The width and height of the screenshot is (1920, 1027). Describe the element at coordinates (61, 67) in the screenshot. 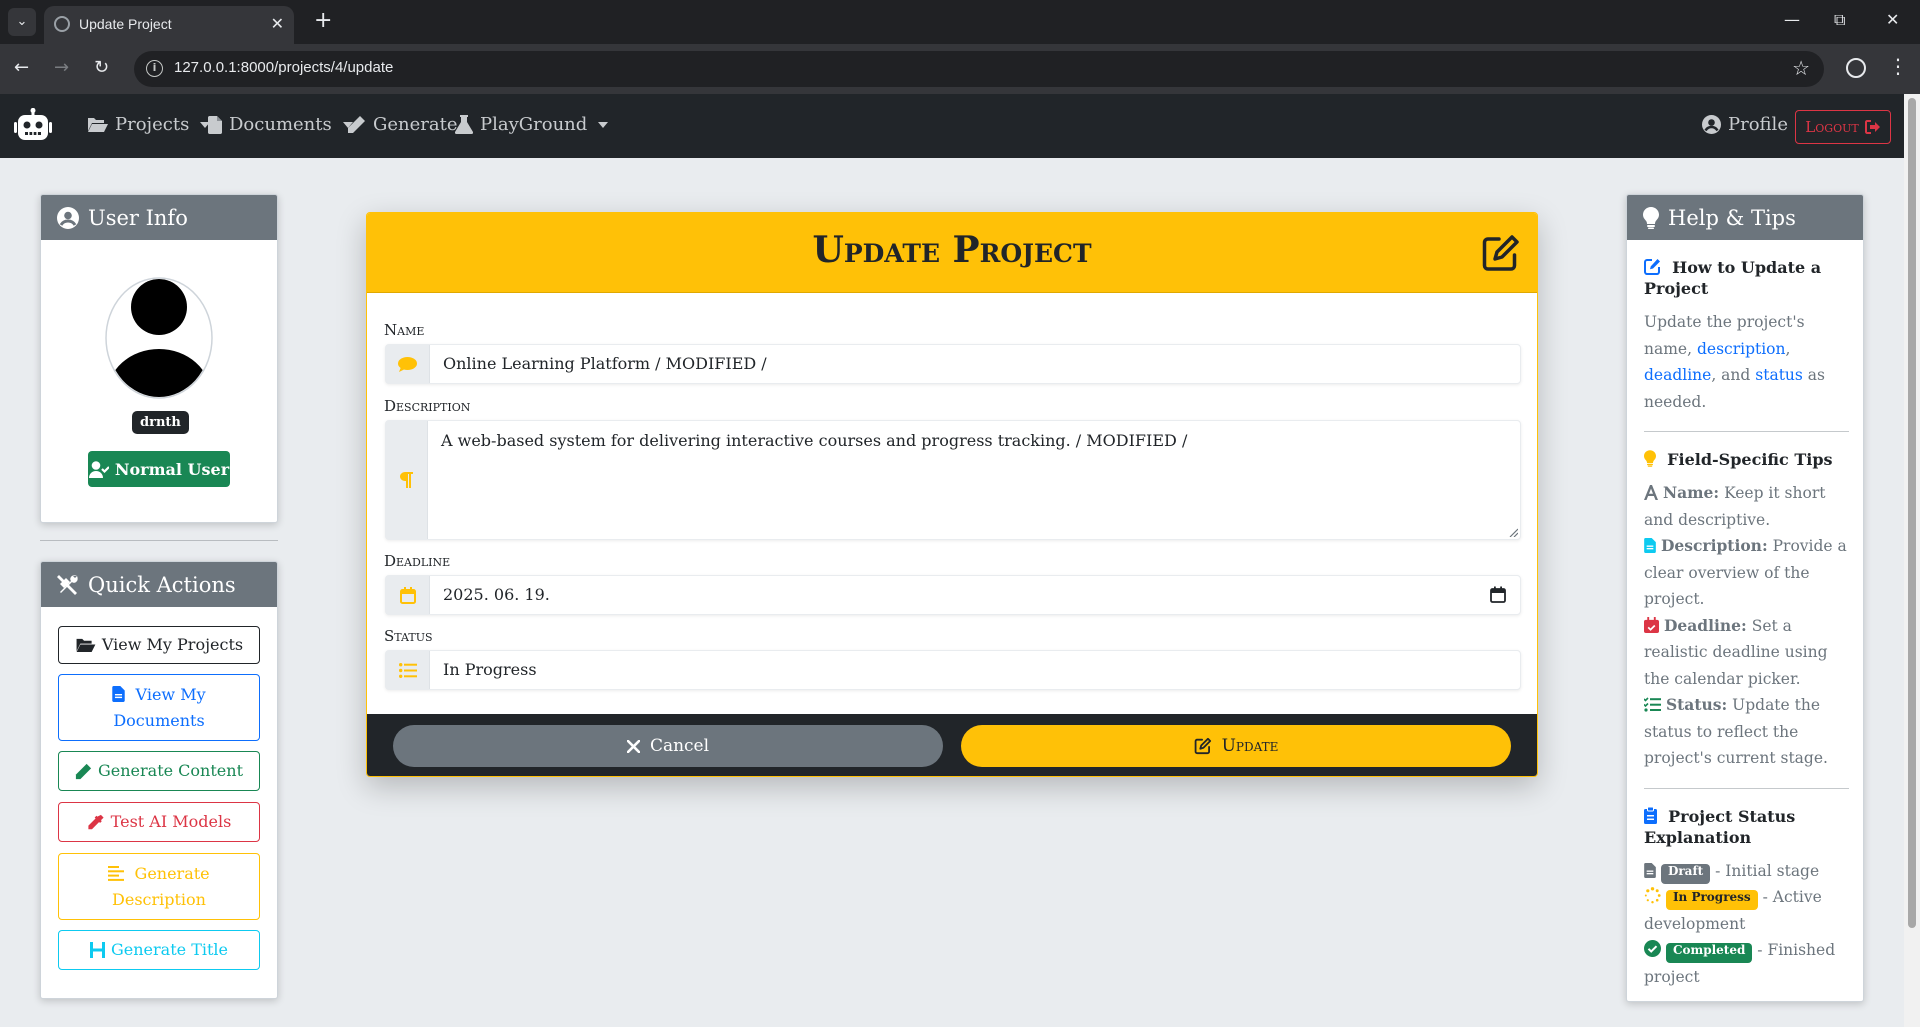

I see `forward-icon: →` at that location.